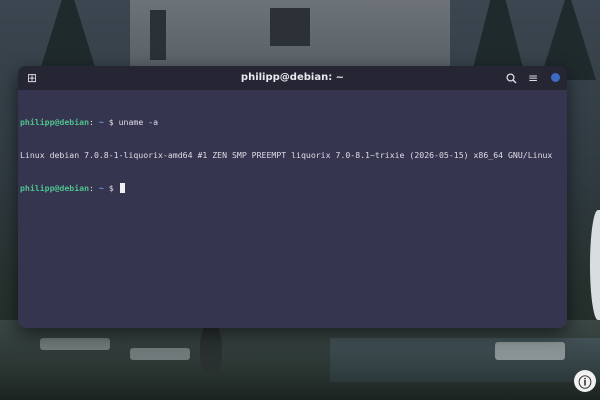 This screenshot has width=600, height=400. Describe the element at coordinates (122, 188) in the screenshot. I see `text-cursor` at that location.